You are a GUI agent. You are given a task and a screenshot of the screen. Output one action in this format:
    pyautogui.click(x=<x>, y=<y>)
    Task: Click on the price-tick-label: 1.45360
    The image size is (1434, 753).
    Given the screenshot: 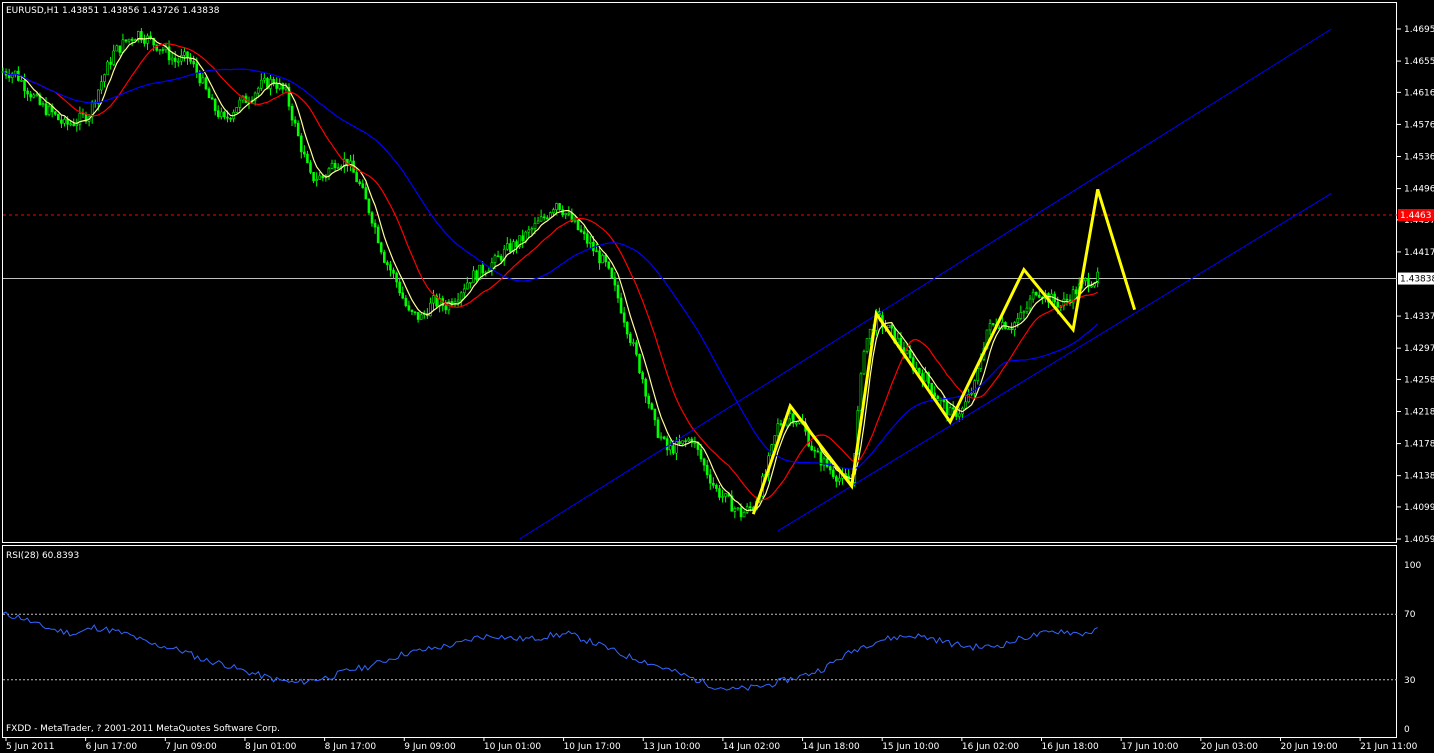 What is the action you would take?
    pyautogui.click(x=1419, y=158)
    